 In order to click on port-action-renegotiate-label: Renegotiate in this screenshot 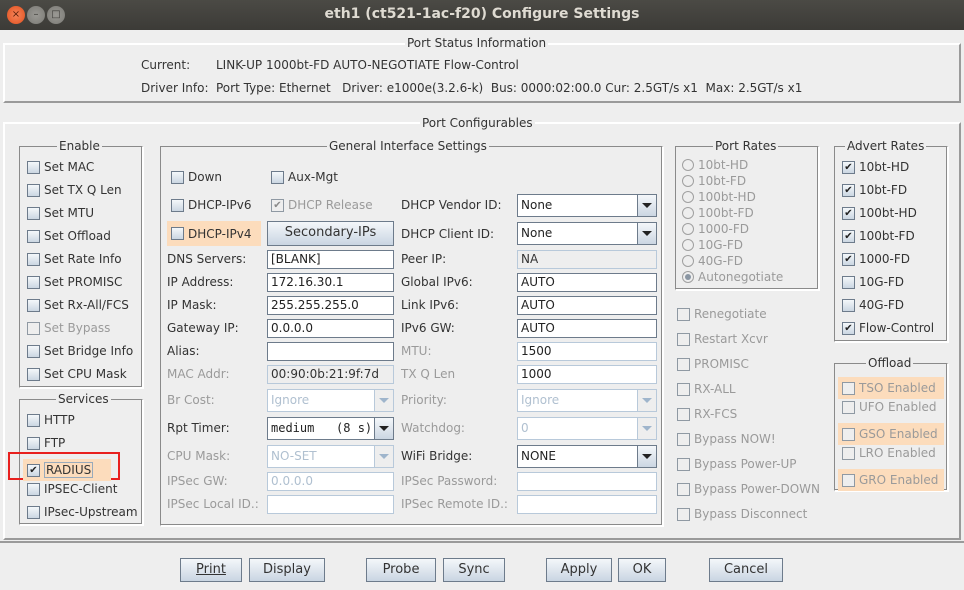, I will do `click(730, 314)`.